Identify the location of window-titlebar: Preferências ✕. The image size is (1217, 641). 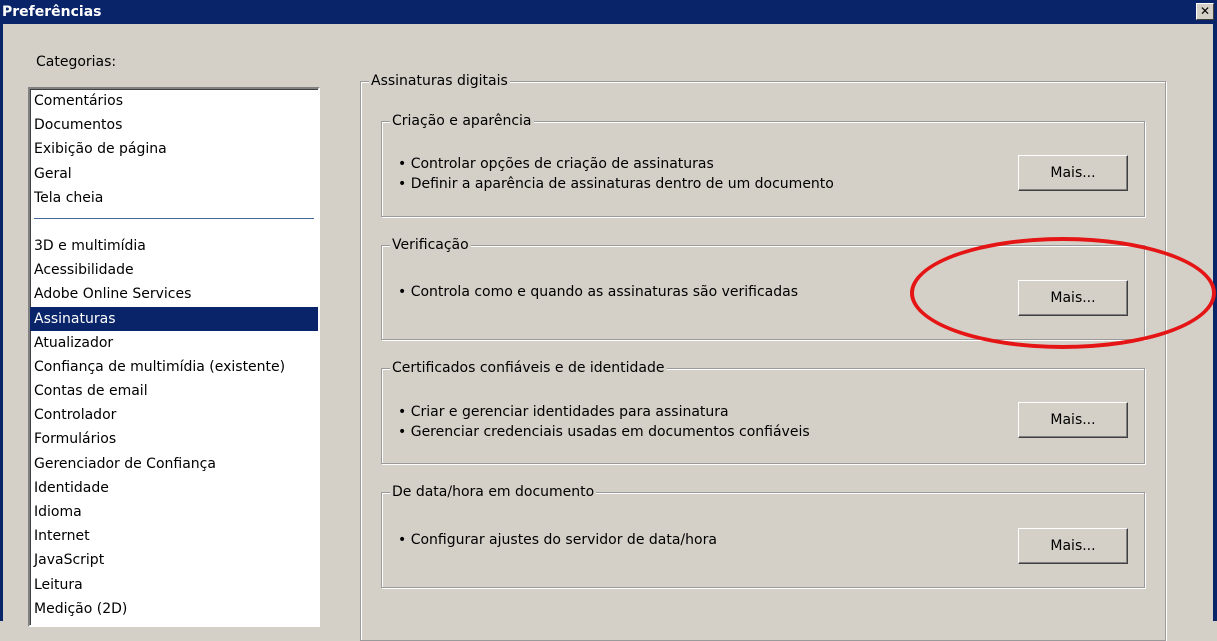
(608, 12).